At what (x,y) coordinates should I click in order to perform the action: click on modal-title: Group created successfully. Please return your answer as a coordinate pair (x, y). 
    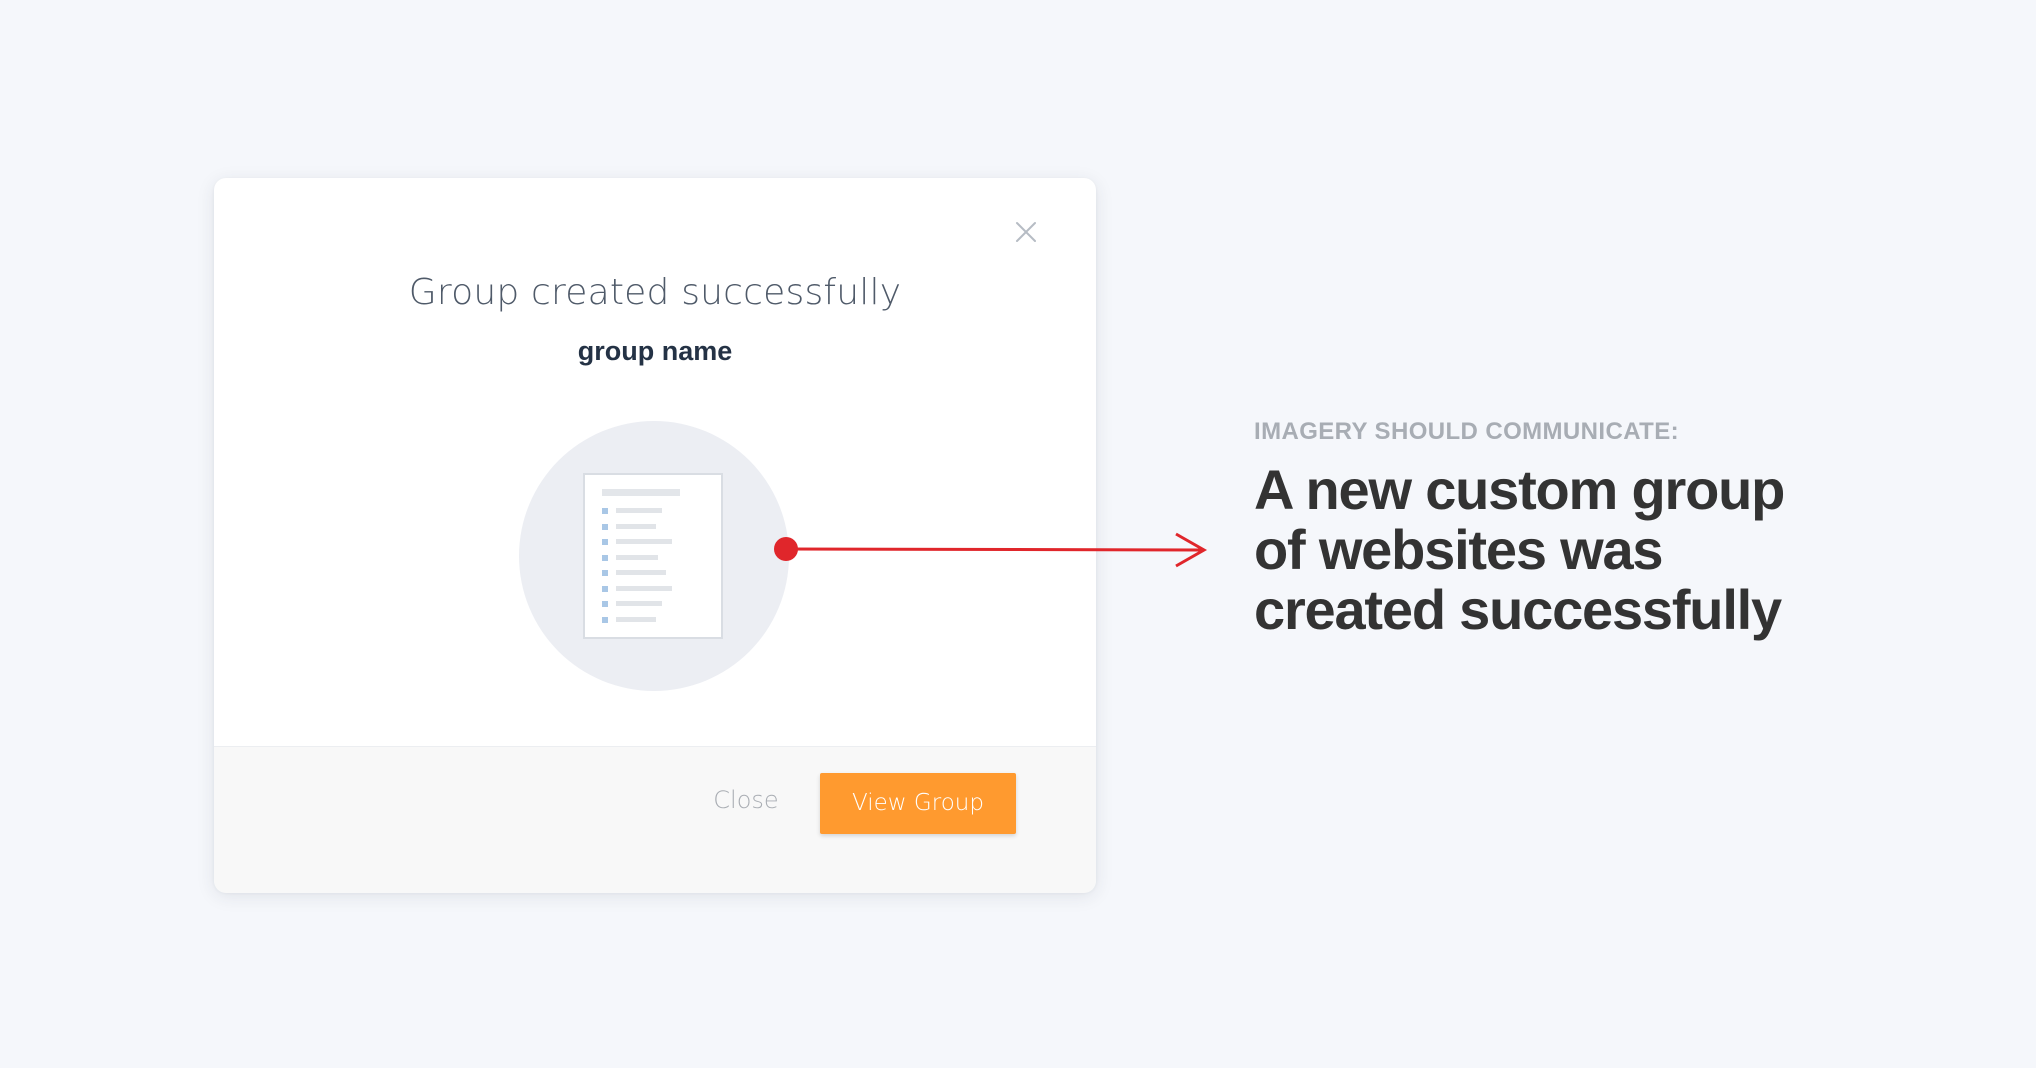
    Looking at the image, I should click on (655, 292).